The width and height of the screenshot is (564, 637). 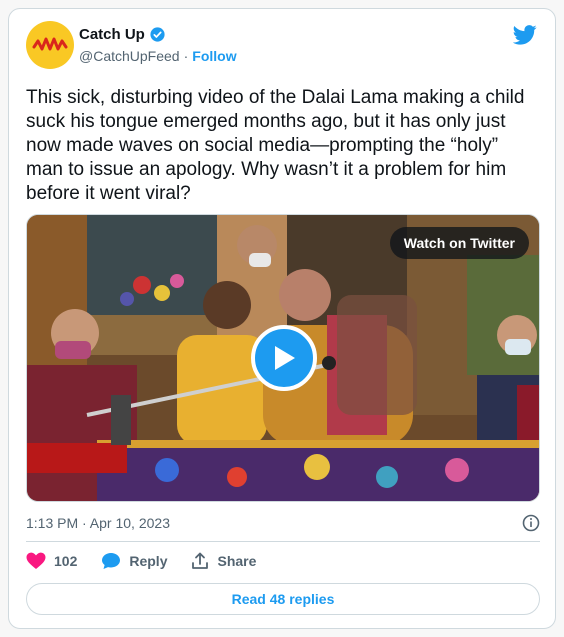 What do you see at coordinates (66, 561) in the screenshot?
I see `like-count: 102` at bounding box center [66, 561].